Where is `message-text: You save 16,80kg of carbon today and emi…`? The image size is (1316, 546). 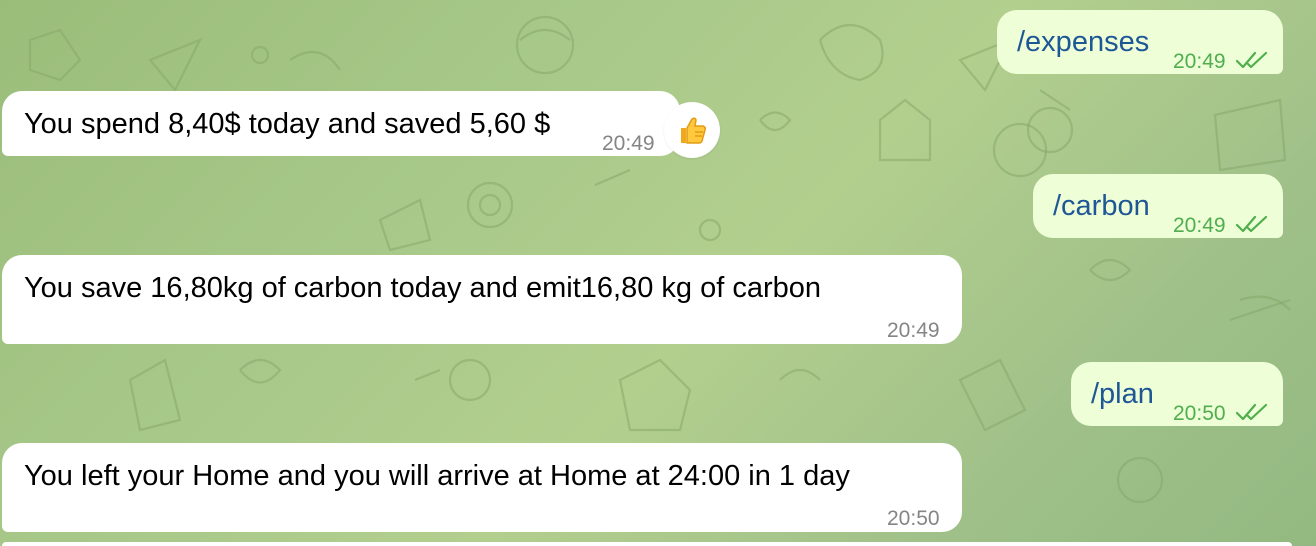 message-text: You save 16,80kg of carbon today and emi… is located at coordinates (422, 288).